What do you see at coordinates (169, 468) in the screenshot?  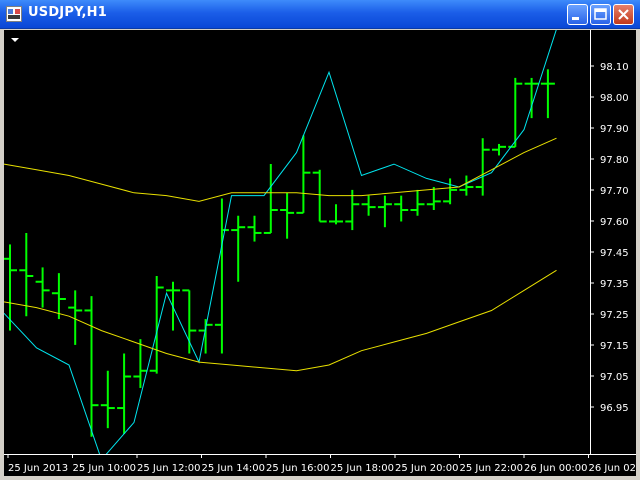 I see `time-tick-label: 25 Jun 12:00` at bounding box center [169, 468].